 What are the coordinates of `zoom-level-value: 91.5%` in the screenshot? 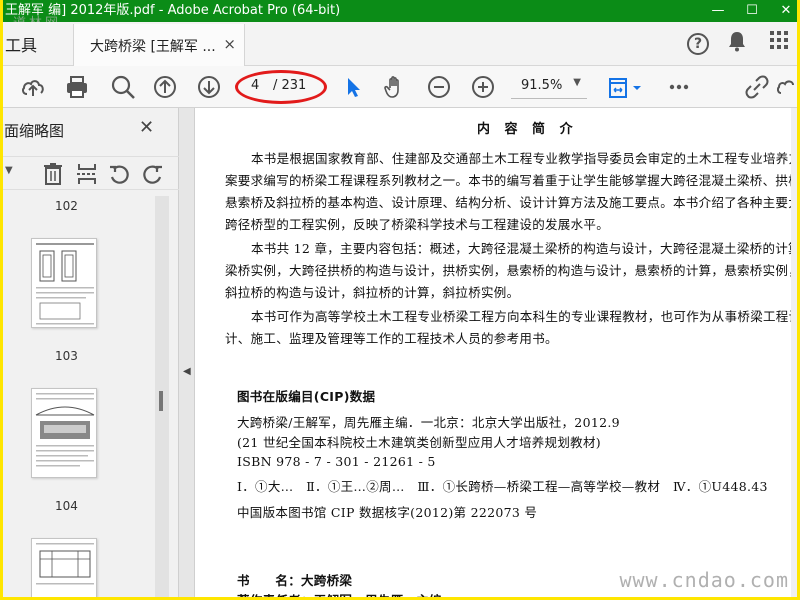 It's located at (542, 85).